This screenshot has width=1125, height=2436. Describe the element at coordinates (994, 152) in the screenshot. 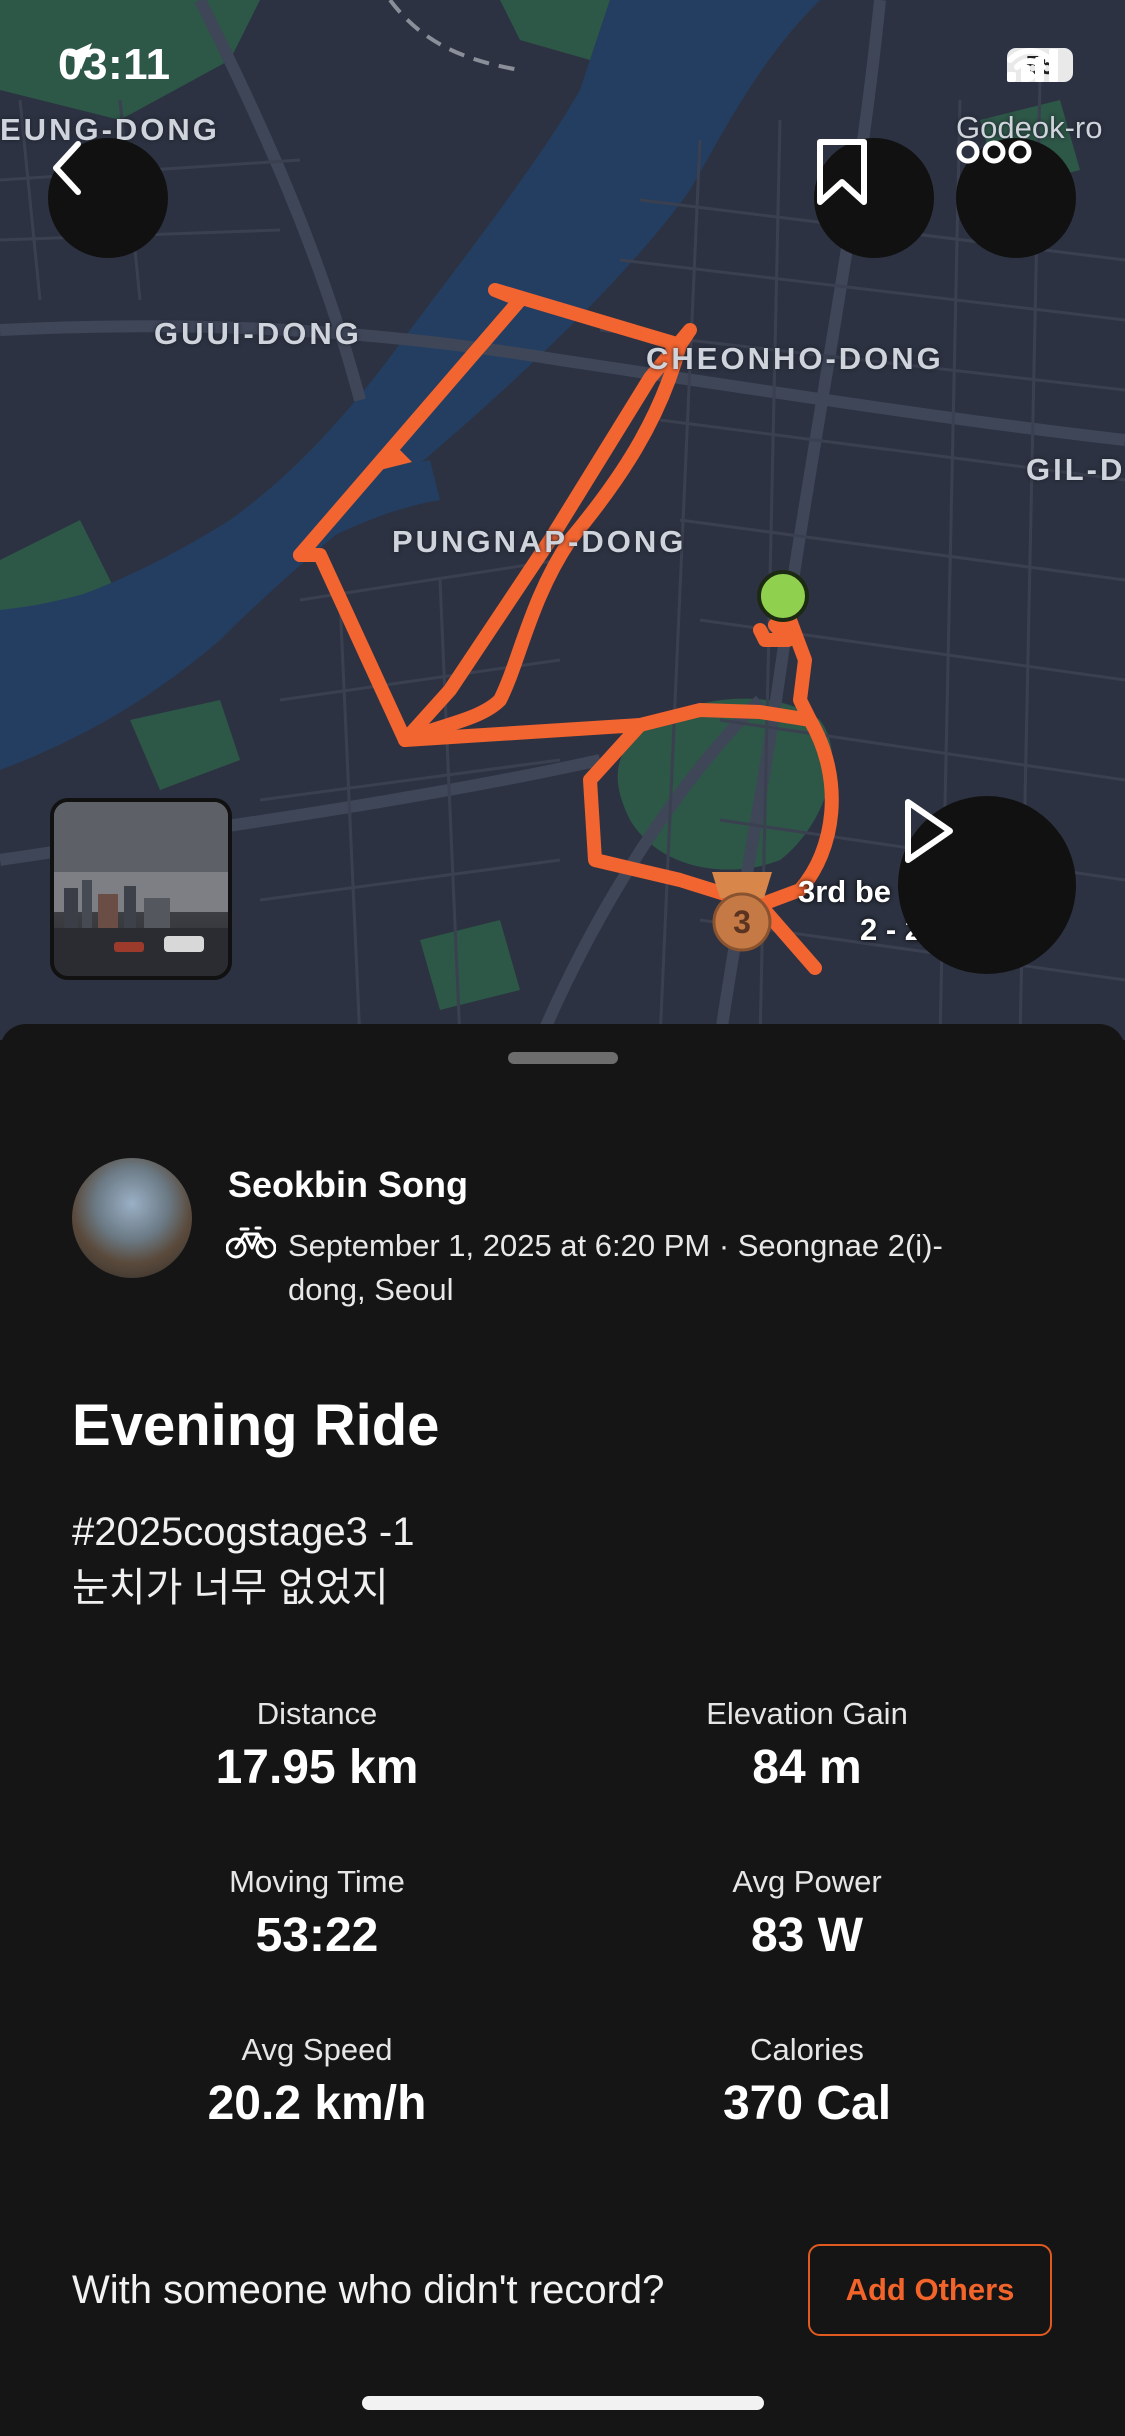

I see `more-icon` at that location.